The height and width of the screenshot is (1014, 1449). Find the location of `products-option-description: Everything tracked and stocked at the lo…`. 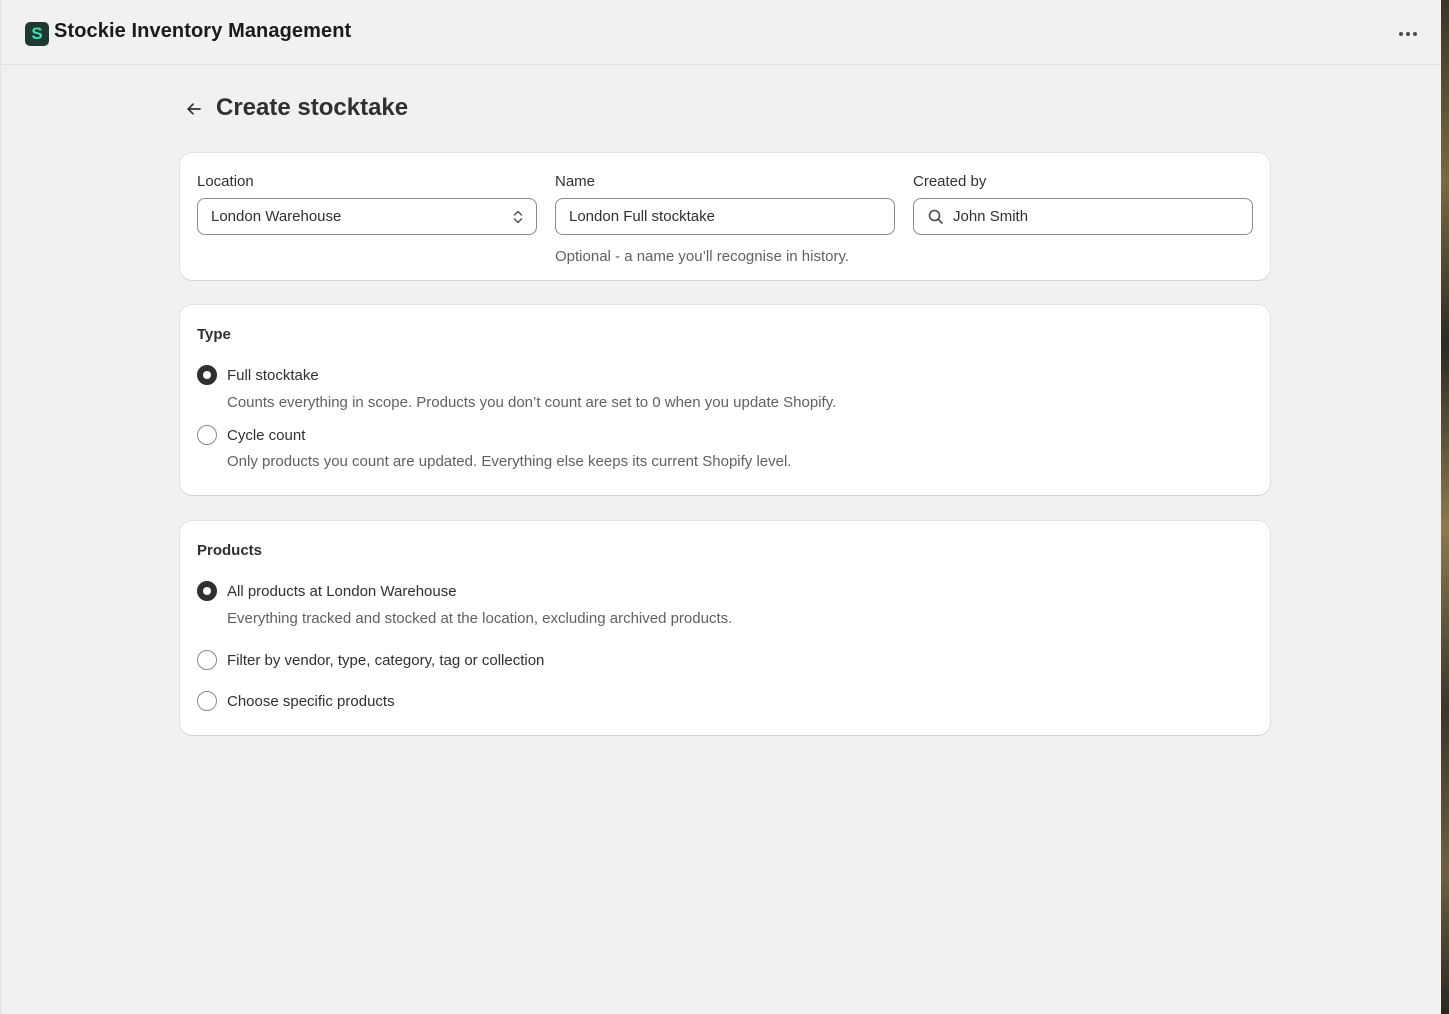

products-option-description: Everything tracked and stocked at the lo… is located at coordinates (480, 618).